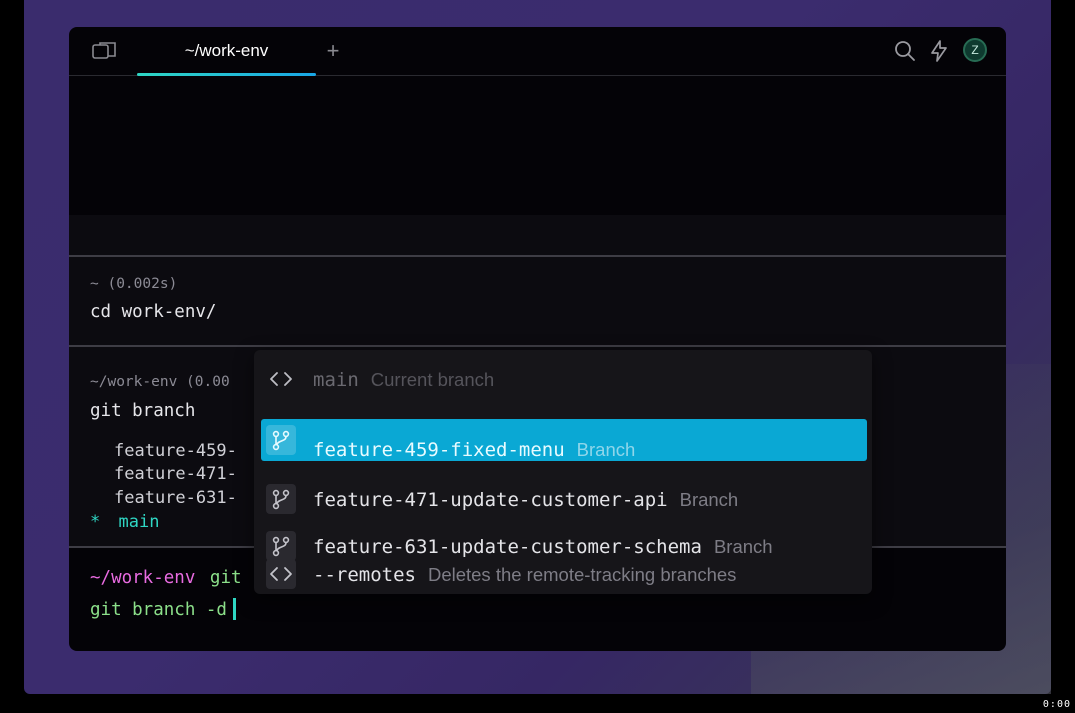 The image size is (1075, 713). Describe the element at coordinates (234, 609) in the screenshot. I see `text-cursor` at that location.